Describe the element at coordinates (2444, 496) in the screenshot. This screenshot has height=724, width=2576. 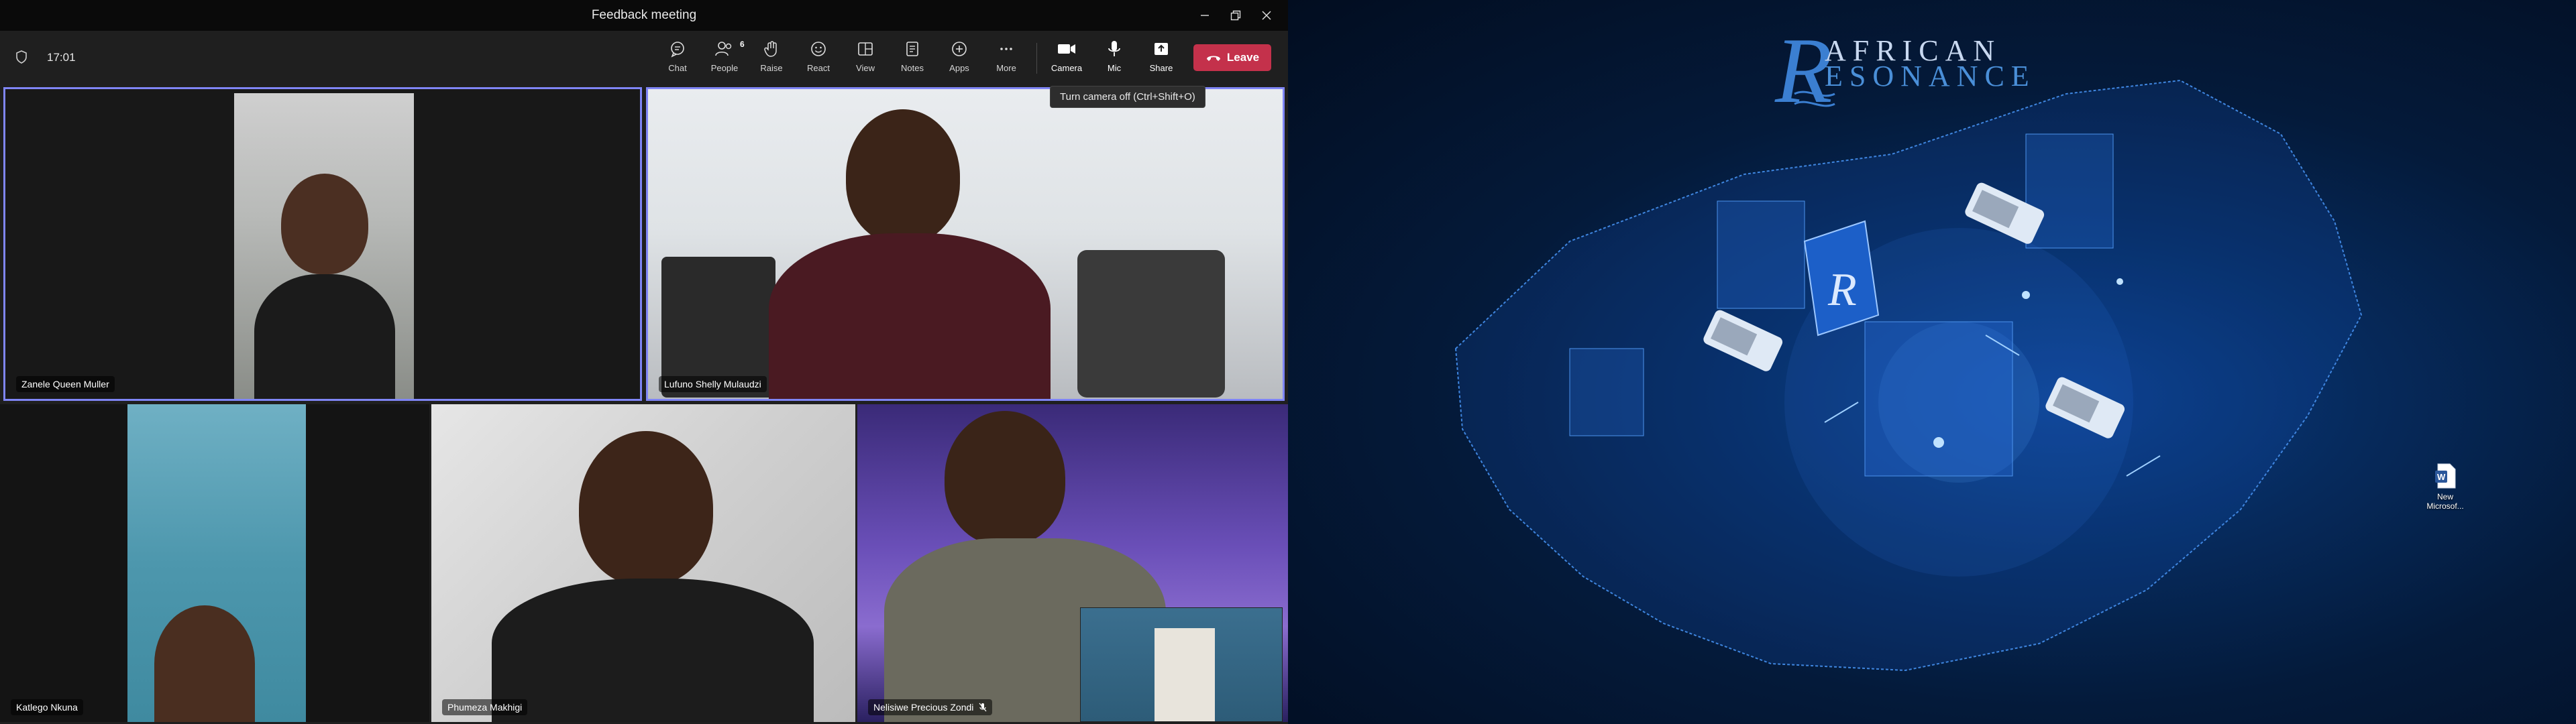
I see `file-name-line-1: New` at that location.